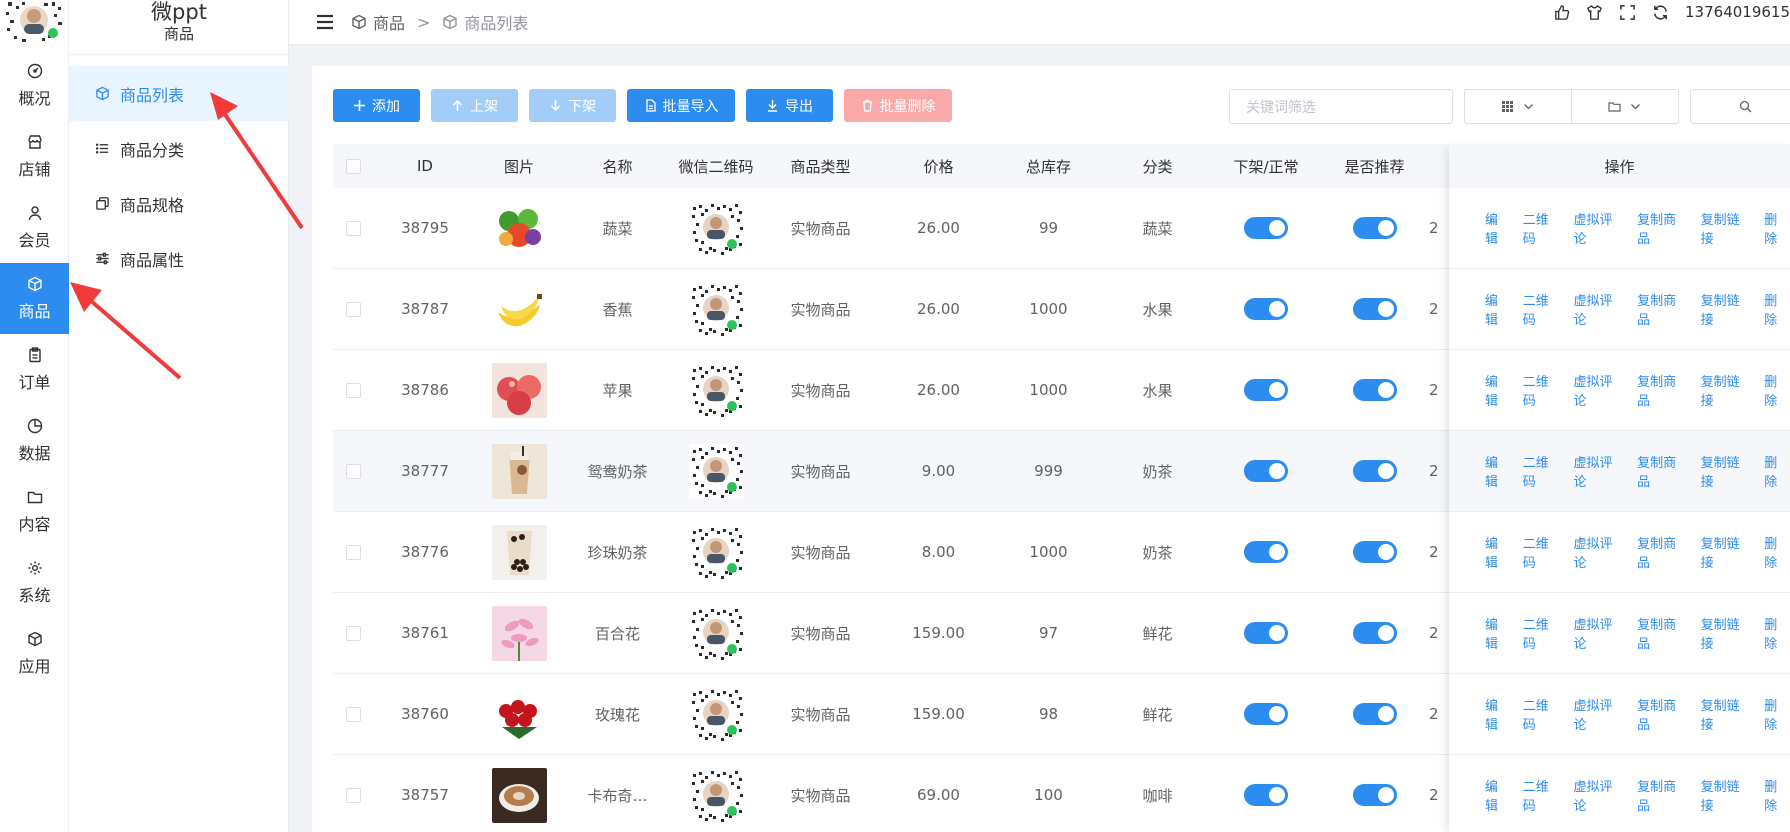 Image resolution: width=1790 pixels, height=832 pixels. What do you see at coordinates (572, 105) in the screenshot?
I see `off-shelf-button: 下架` at bounding box center [572, 105].